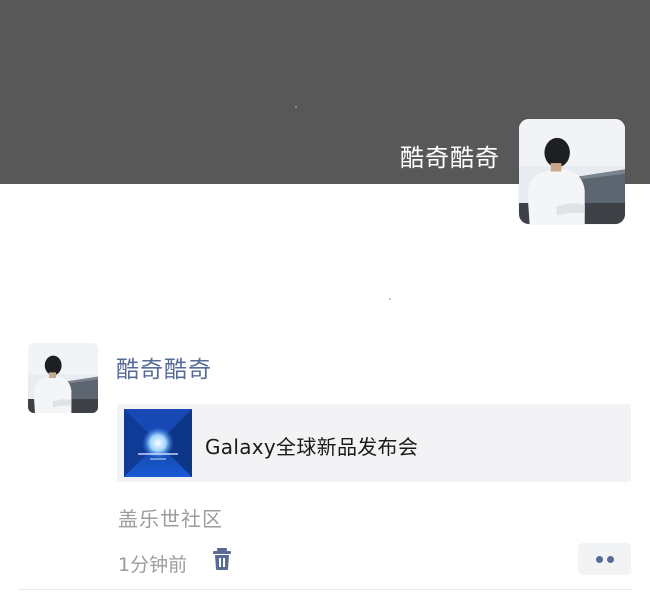 The image size is (650, 595). What do you see at coordinates (170, 517) in the screenshot?
I see `post-source: 盖乐世社区` at bounding box center [170, 517].